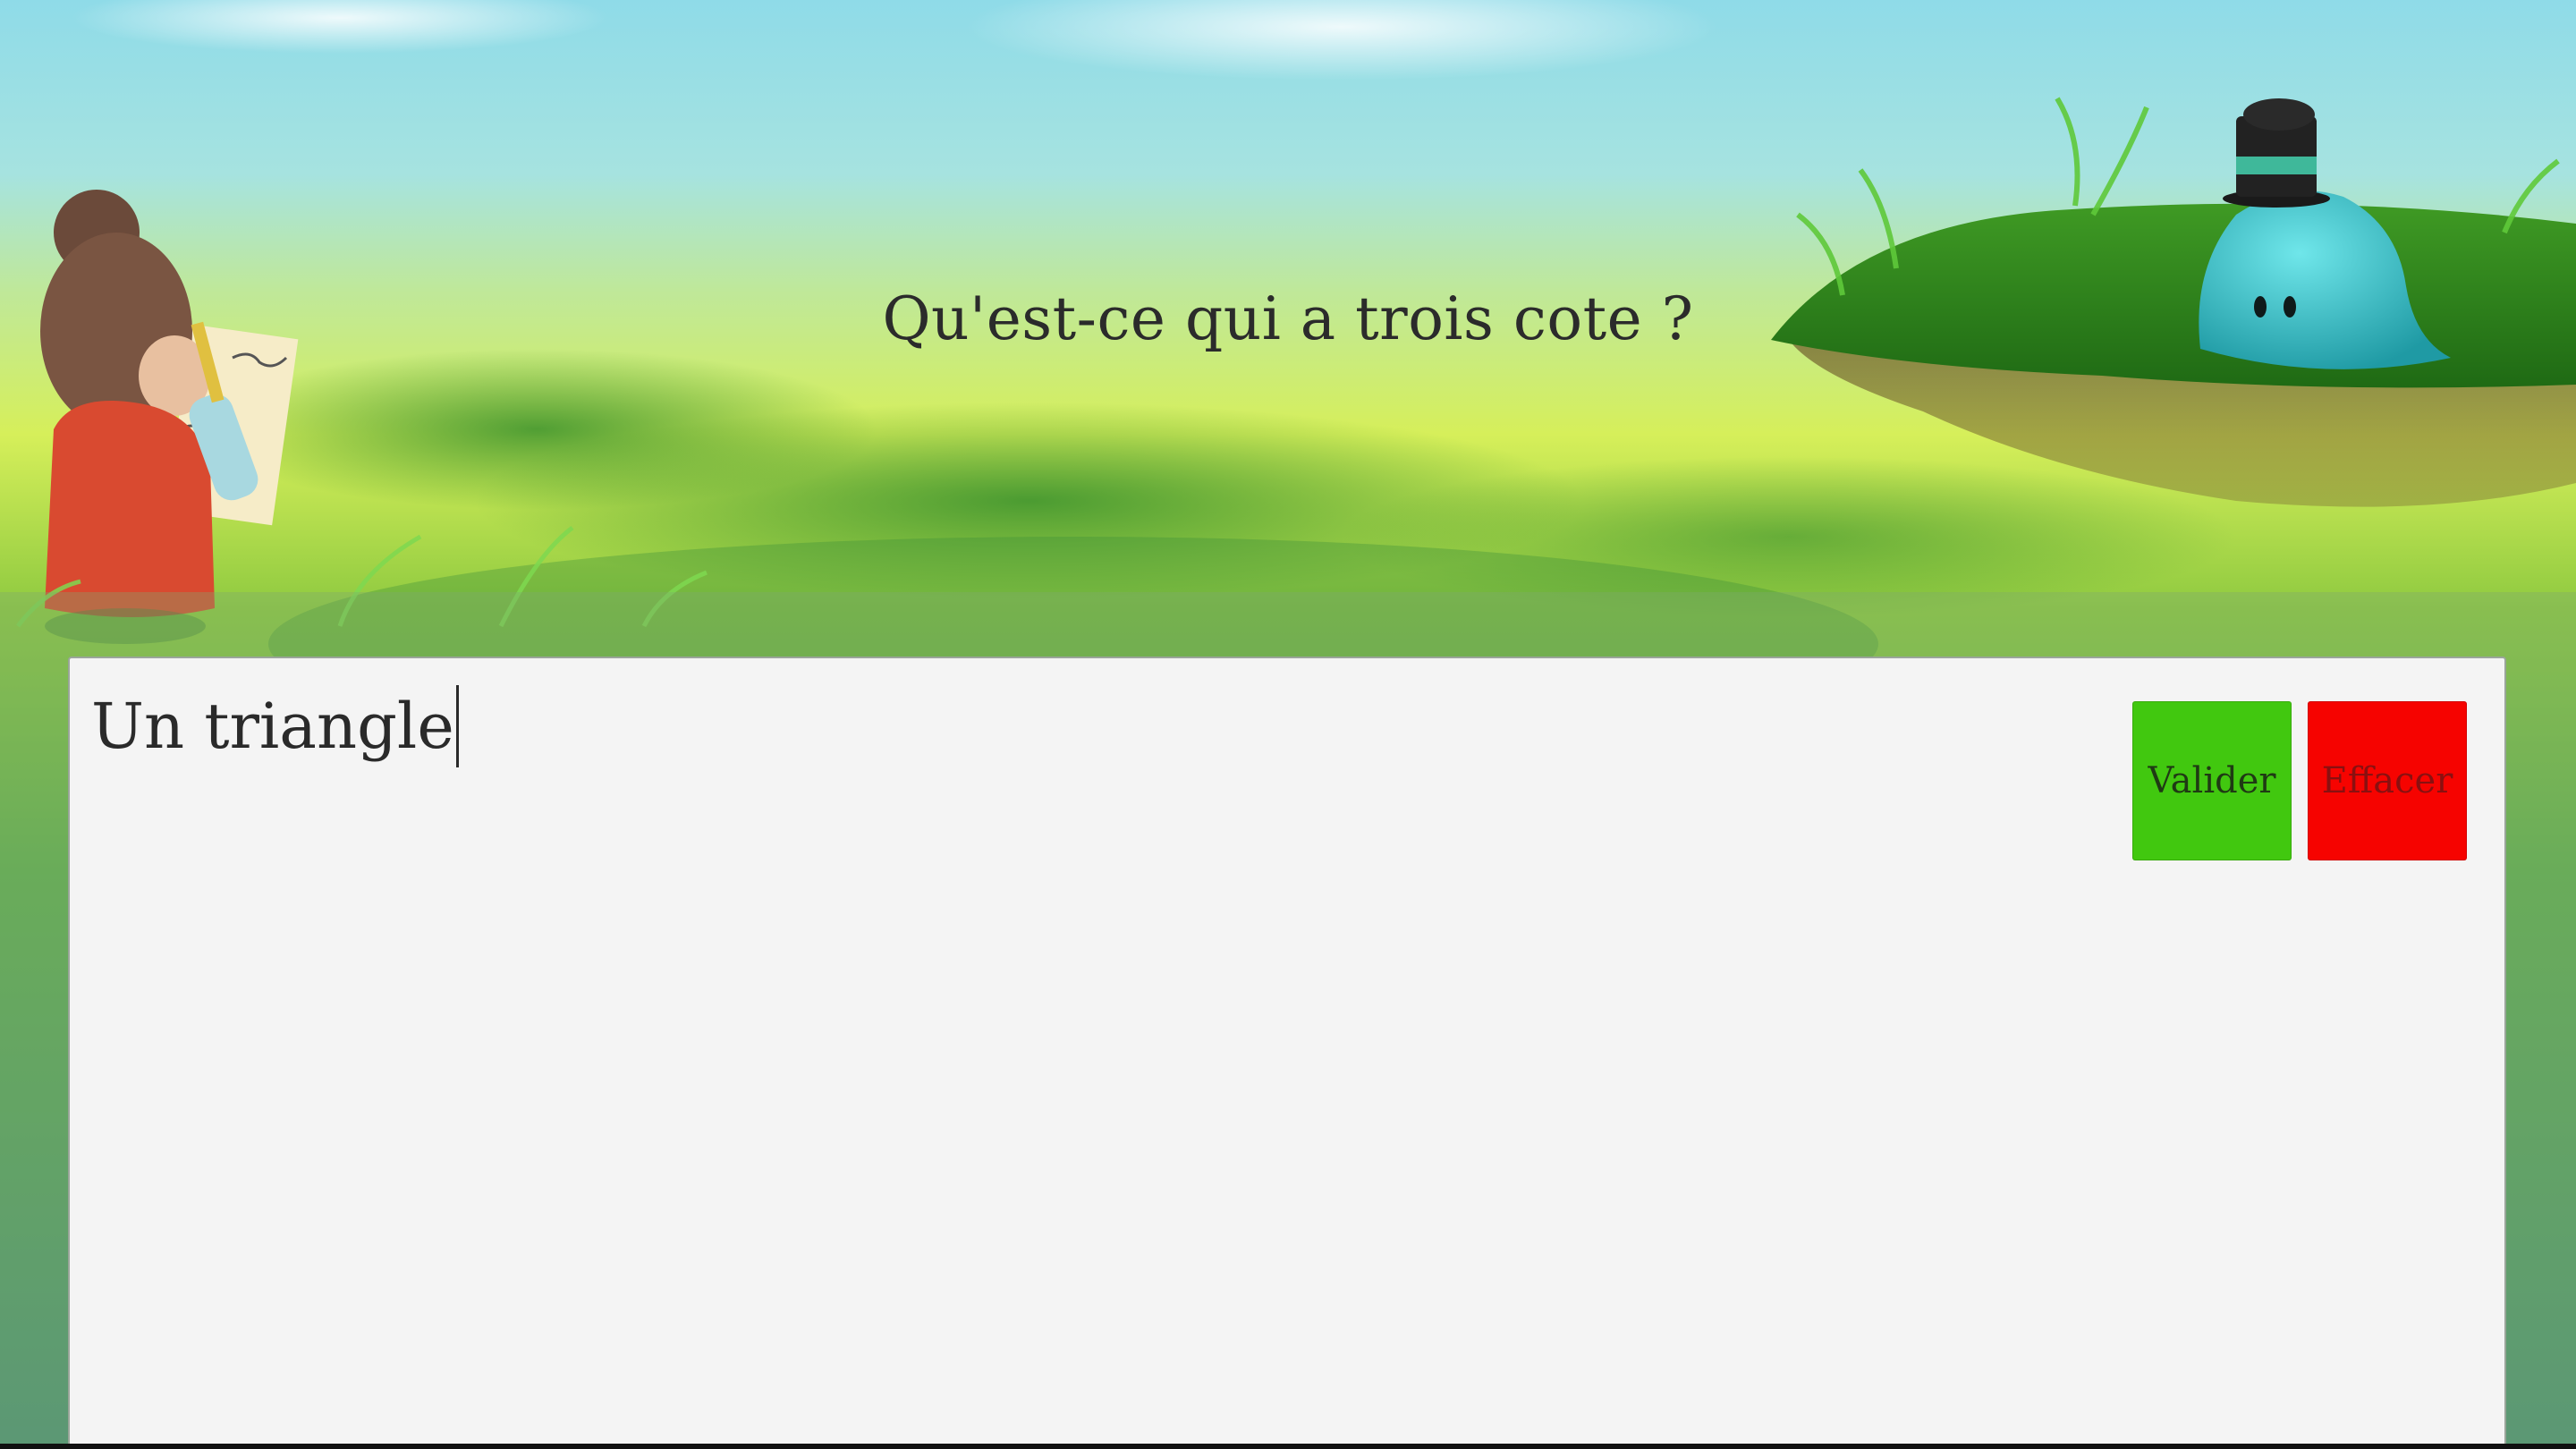 This screenshot has width=2576, height=1449. I want to click on answer-input: Un triangle, so click(275, 726).